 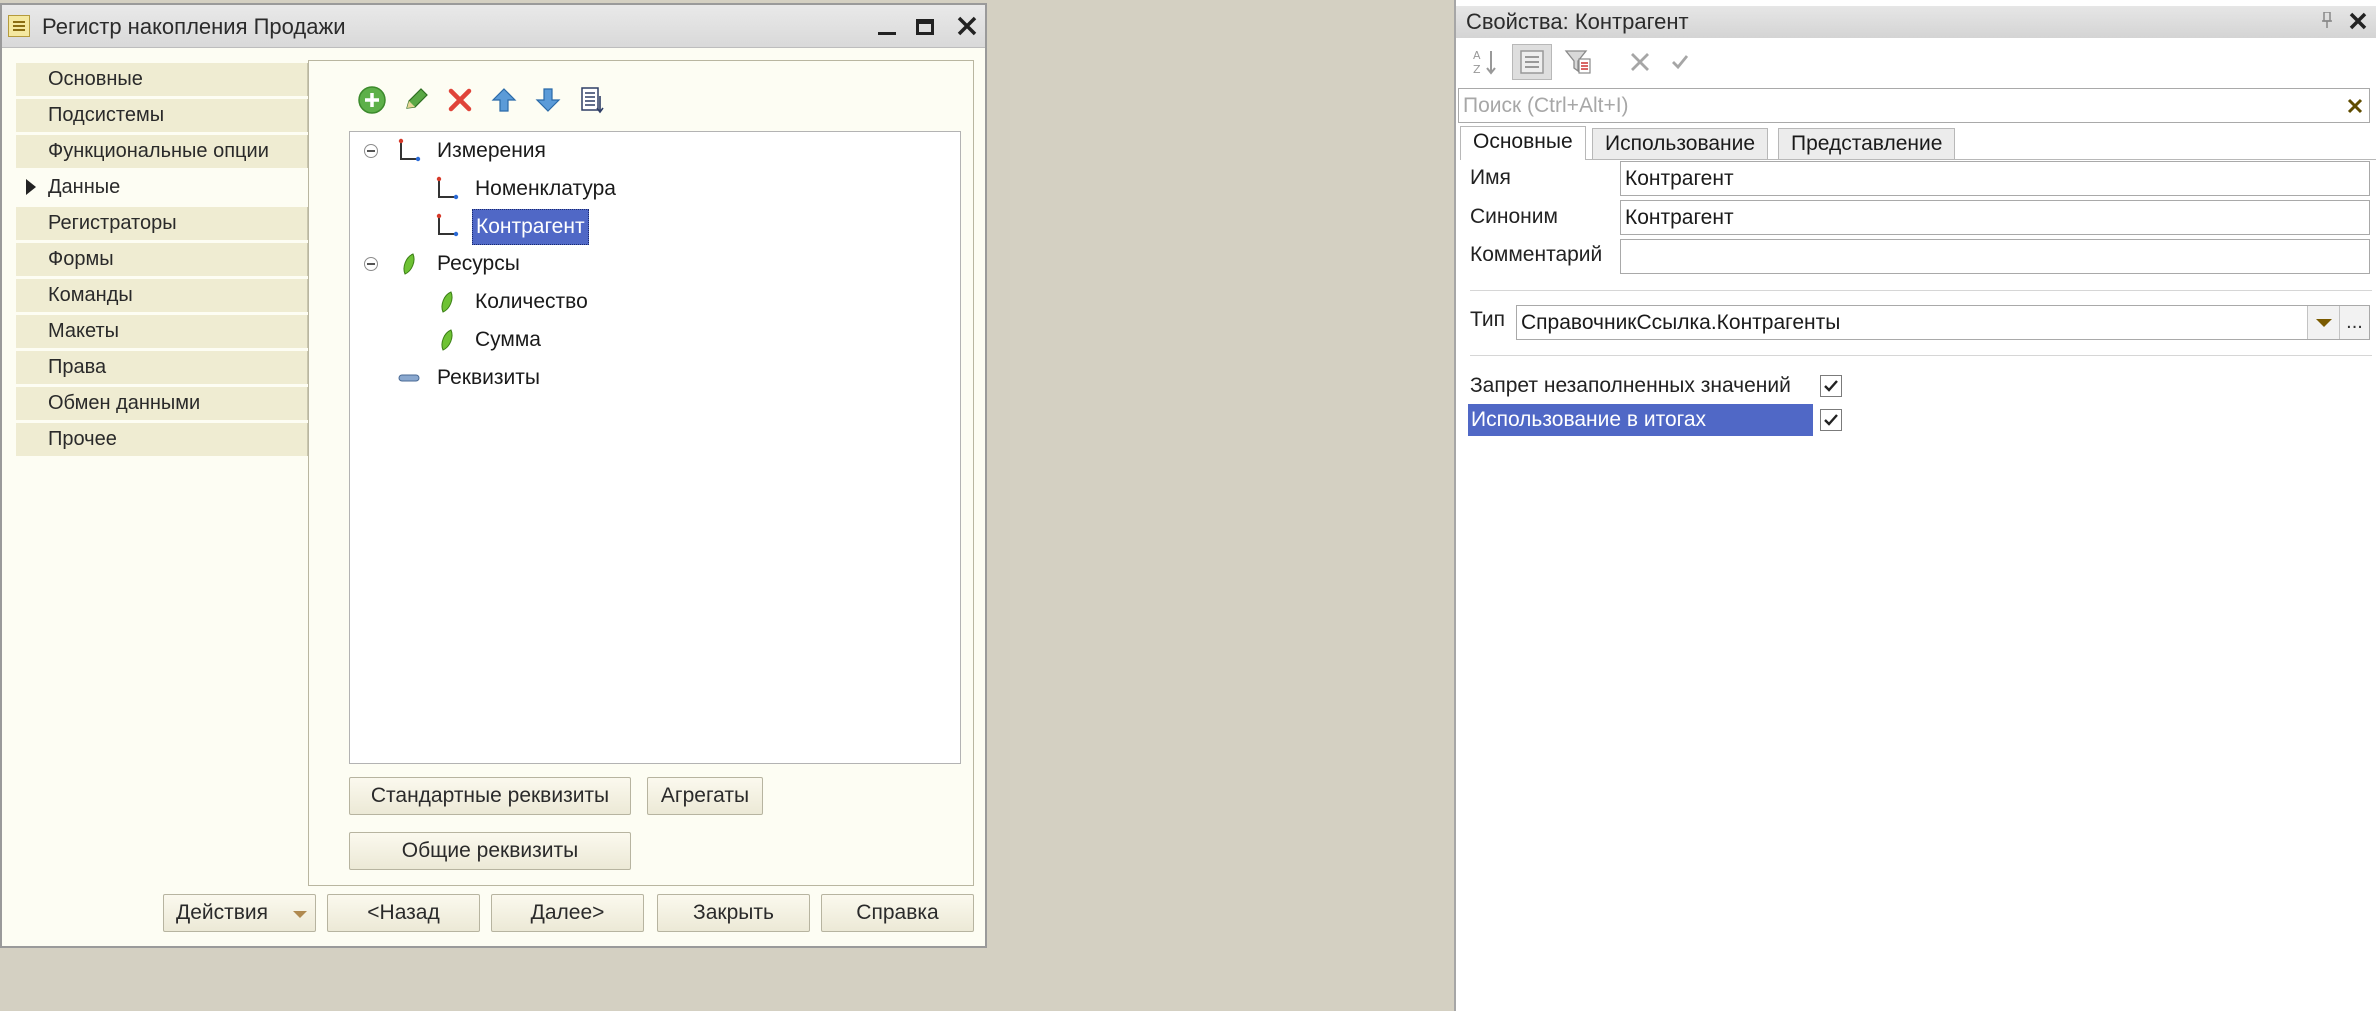 I want to click on name-field: Контрагент, so click(x=1995, y=178).